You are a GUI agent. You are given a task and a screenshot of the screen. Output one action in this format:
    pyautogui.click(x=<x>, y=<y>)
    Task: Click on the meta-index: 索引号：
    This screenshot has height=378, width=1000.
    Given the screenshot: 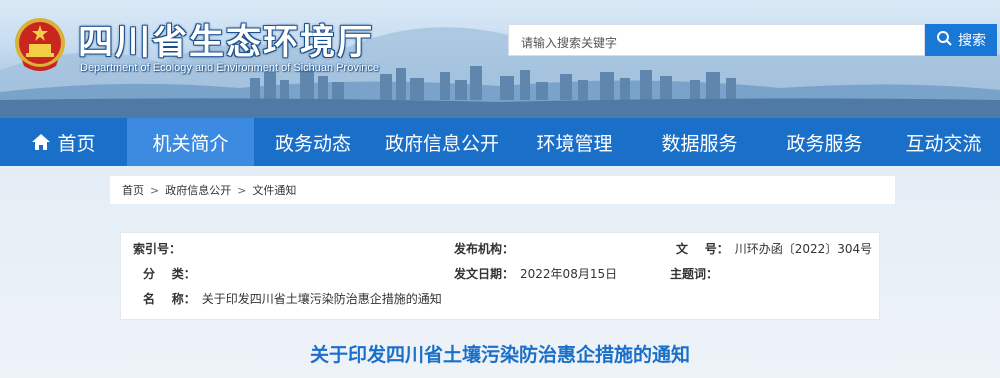 What is the action you would take?
    pyautogui.click(x=160, y=248)
    